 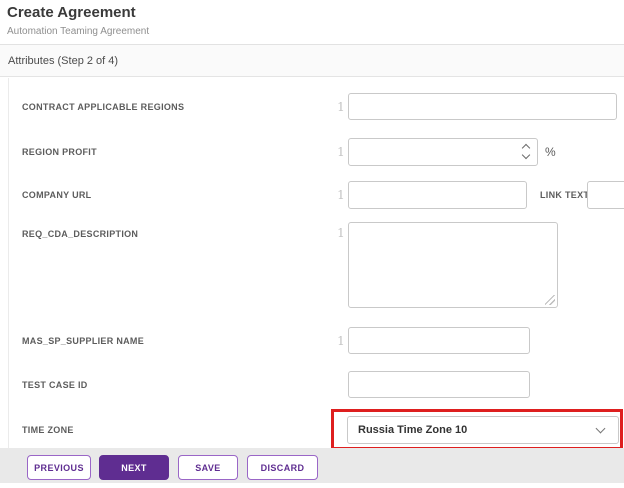 I want to click on previous-button: PREVIOUS, so click(x=59, y=467).